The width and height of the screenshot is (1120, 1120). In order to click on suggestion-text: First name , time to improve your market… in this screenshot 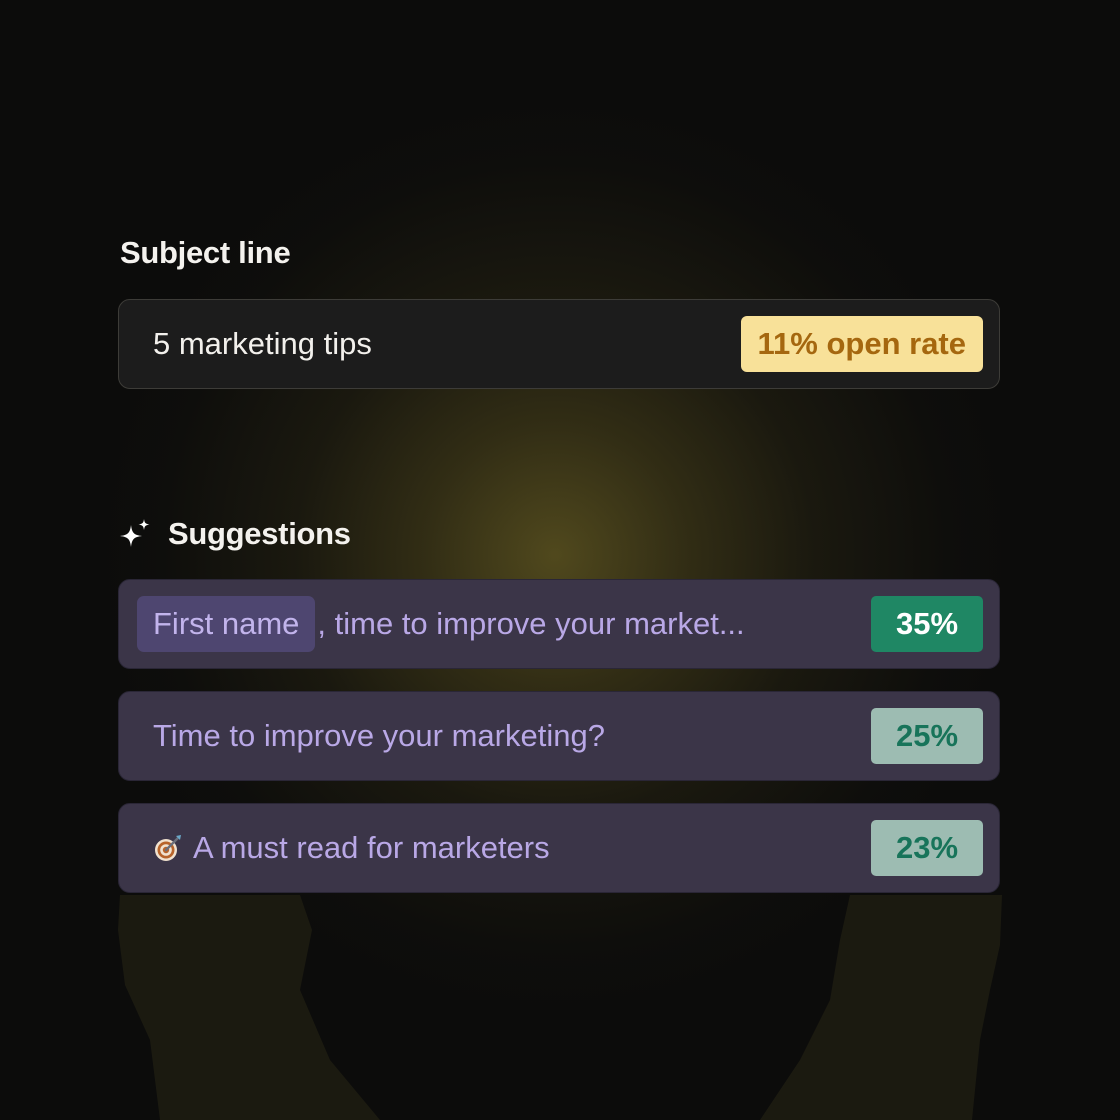, I will do `click(504, 624)`.